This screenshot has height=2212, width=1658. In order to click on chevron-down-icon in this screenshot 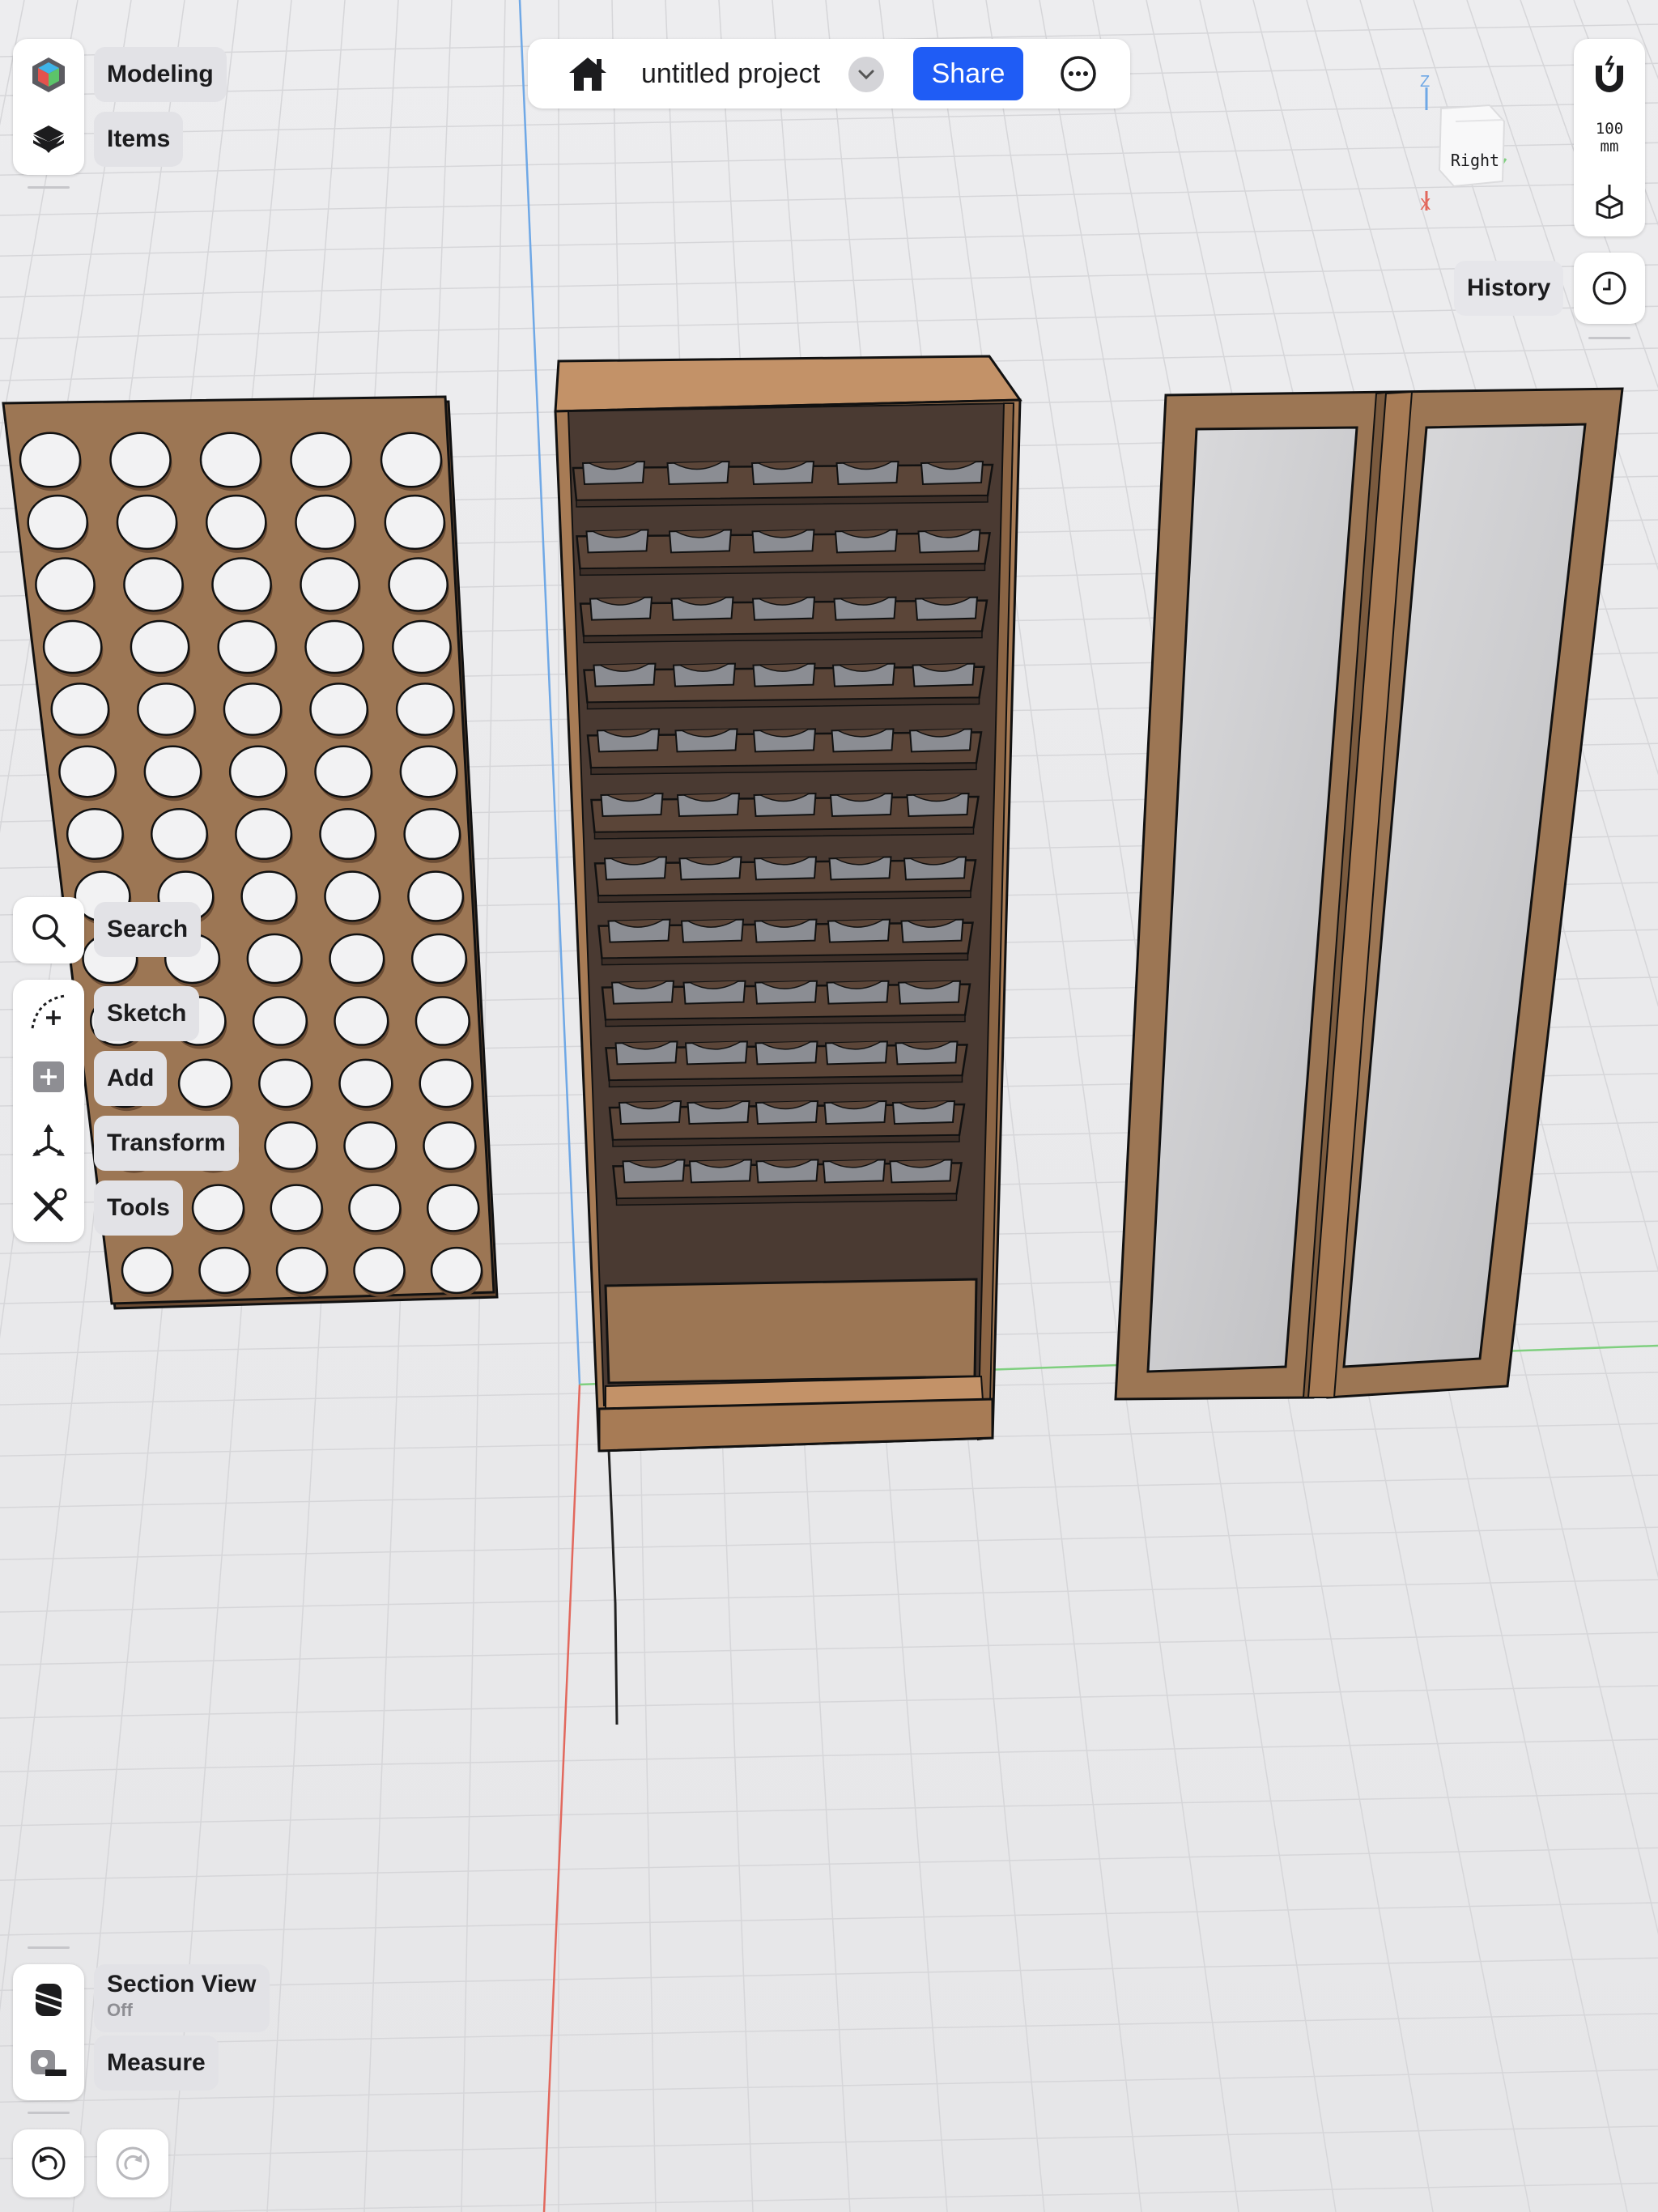, I will do `click(866, 75)`.